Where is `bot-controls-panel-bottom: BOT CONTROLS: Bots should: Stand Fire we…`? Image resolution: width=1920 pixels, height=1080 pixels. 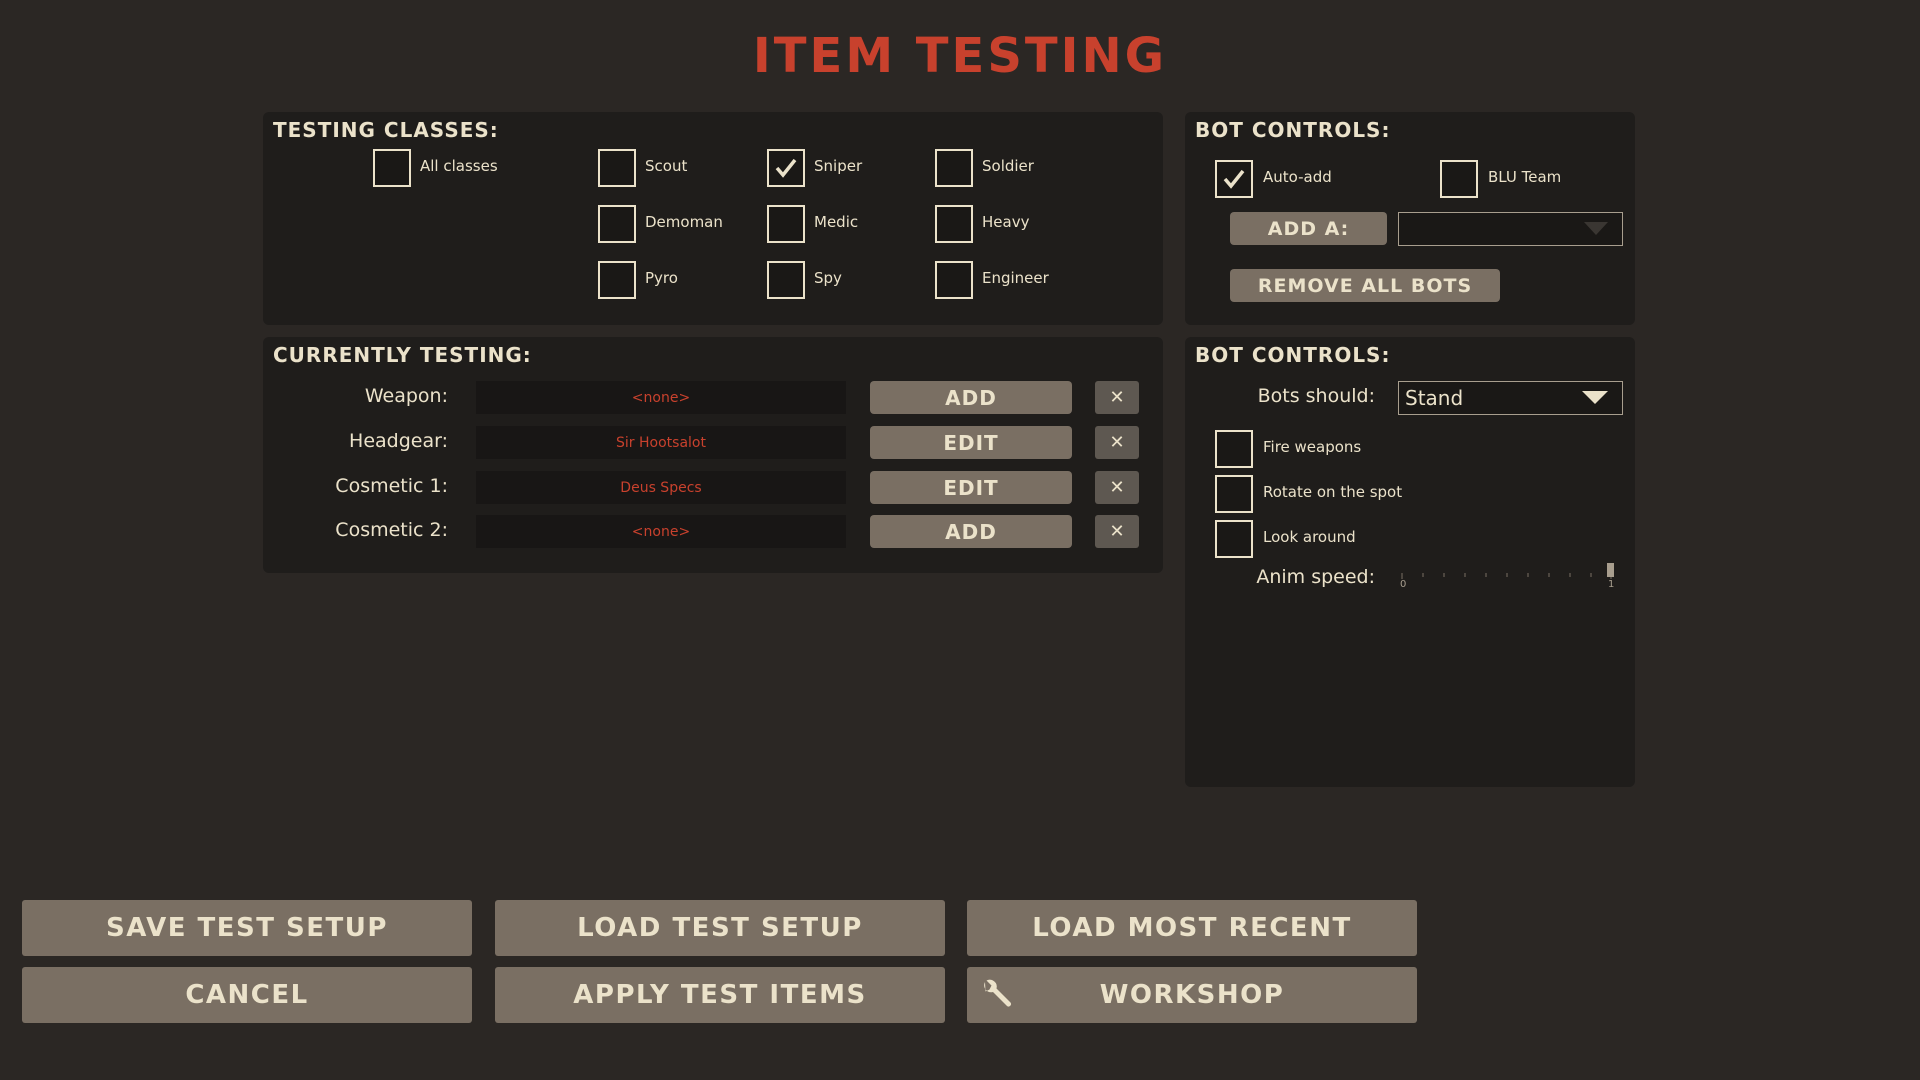 bot-controls-panel-bottom: BOT CONTROLS: Bots should: Stand Fire we… is located at coordinates (1410, 562).